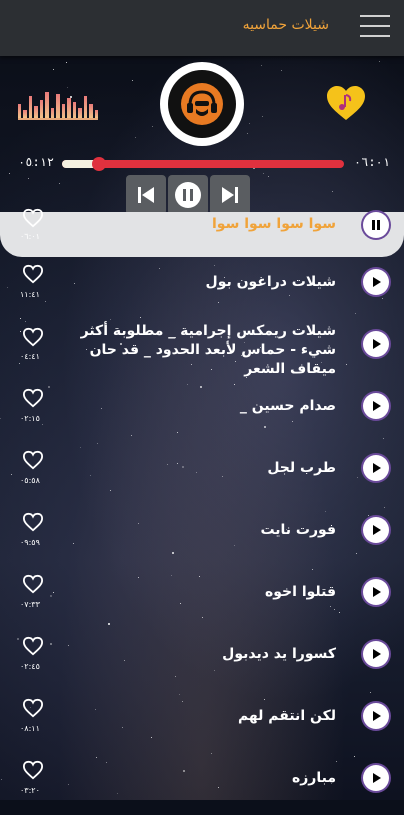  I want to click on track-row: لكن انتقم لهم ٠٨:١١, so click(202, 722).